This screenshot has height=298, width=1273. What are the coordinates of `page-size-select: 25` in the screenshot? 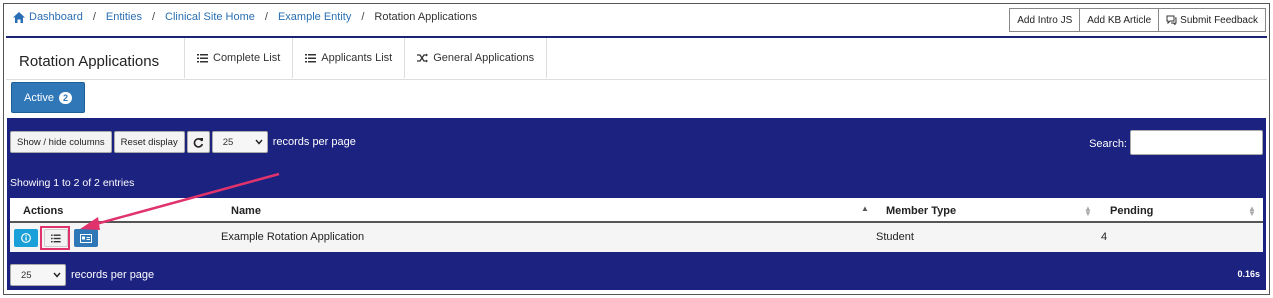 It's located at (239, 142).